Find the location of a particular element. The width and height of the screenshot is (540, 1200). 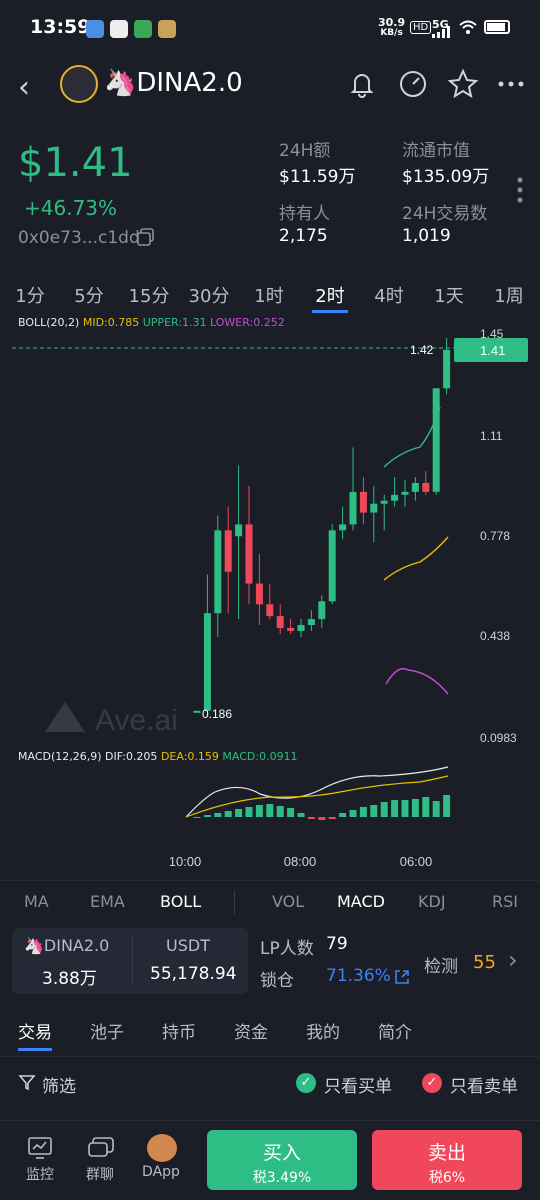

buy-button: 买入 税3.49% is located at coordinates (282, 1160).